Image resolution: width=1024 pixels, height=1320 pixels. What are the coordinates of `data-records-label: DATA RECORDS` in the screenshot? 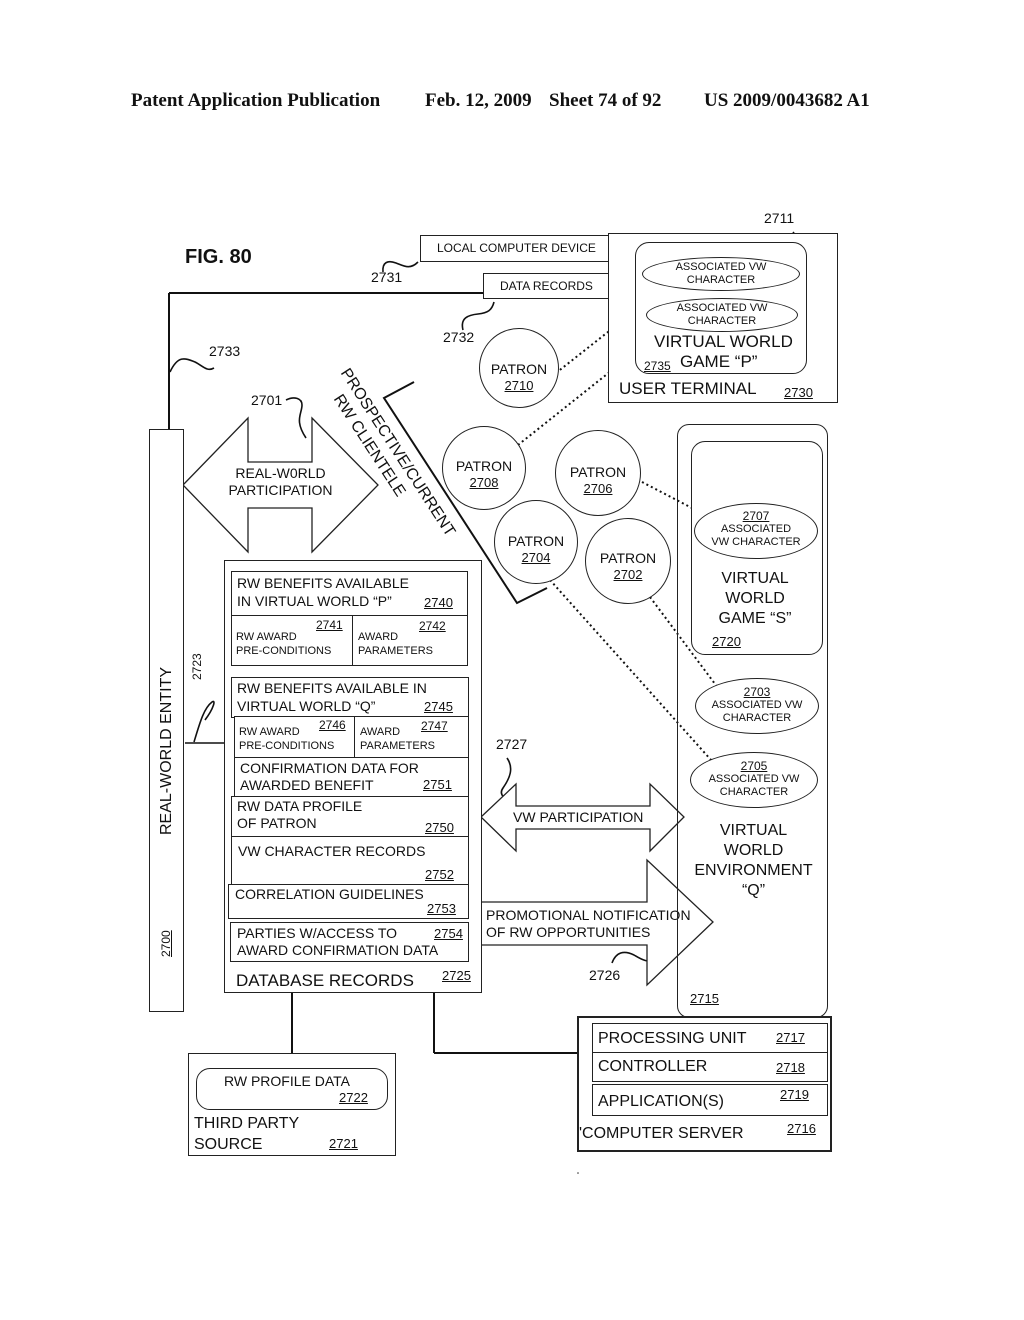 It's located at (546, 286).